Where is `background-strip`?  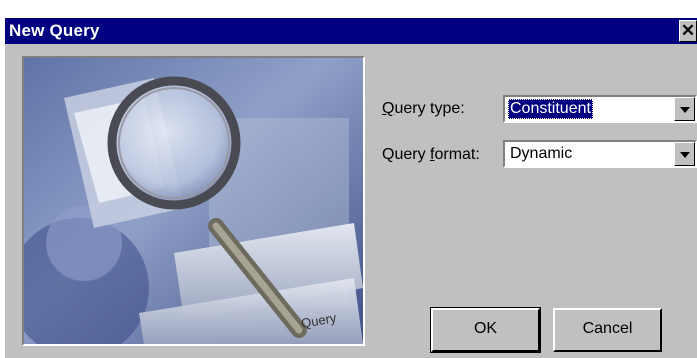
background-strip is located at coordinates (348, 9).